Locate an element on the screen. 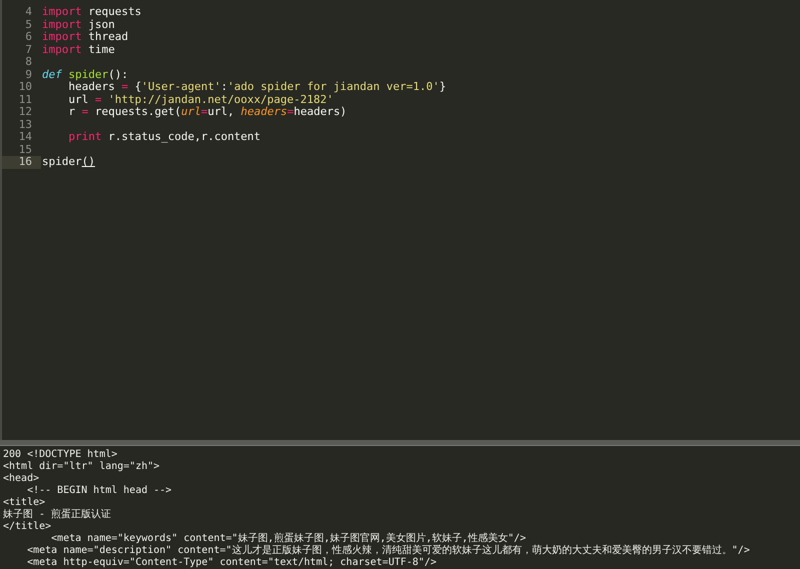  console-line: <meta name="keywords" content="妹子图,煎蛋妹子图,妹子图官网,美女图片,软妹子,性感美女"/> is located at coordinates (288, 538).